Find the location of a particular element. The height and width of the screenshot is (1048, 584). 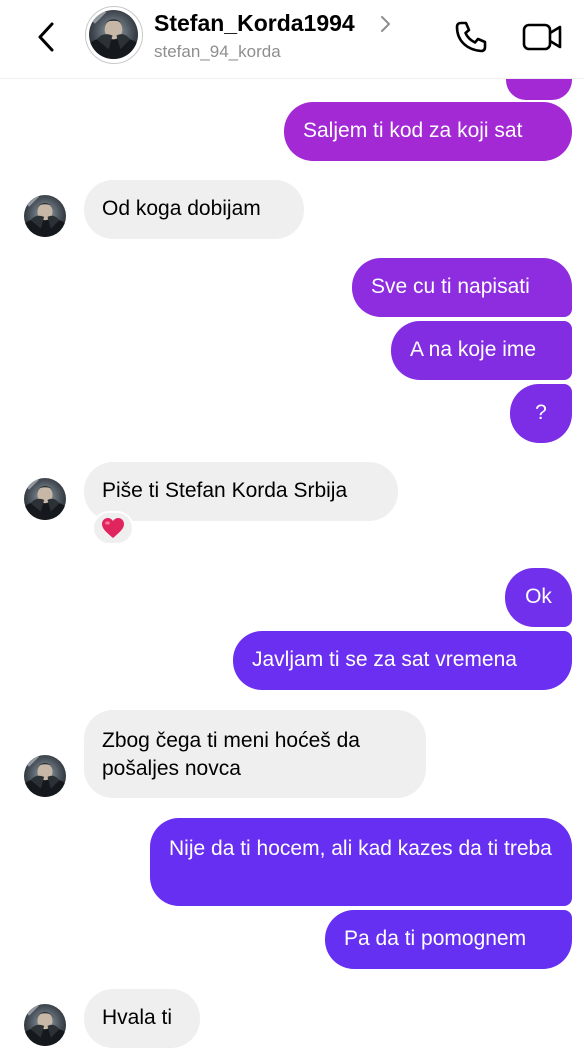

profile-username: Stefan_Korda1994 is located at coordinates (254, 23).